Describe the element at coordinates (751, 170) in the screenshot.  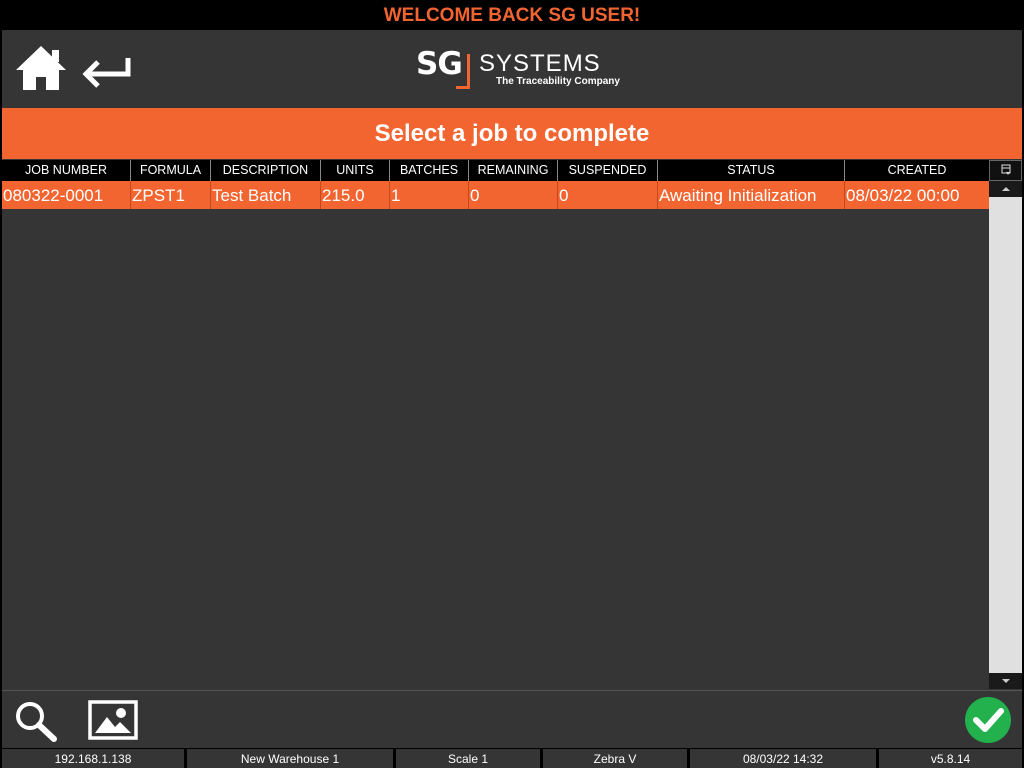
I see `column-header-status: STATUS` at that location.